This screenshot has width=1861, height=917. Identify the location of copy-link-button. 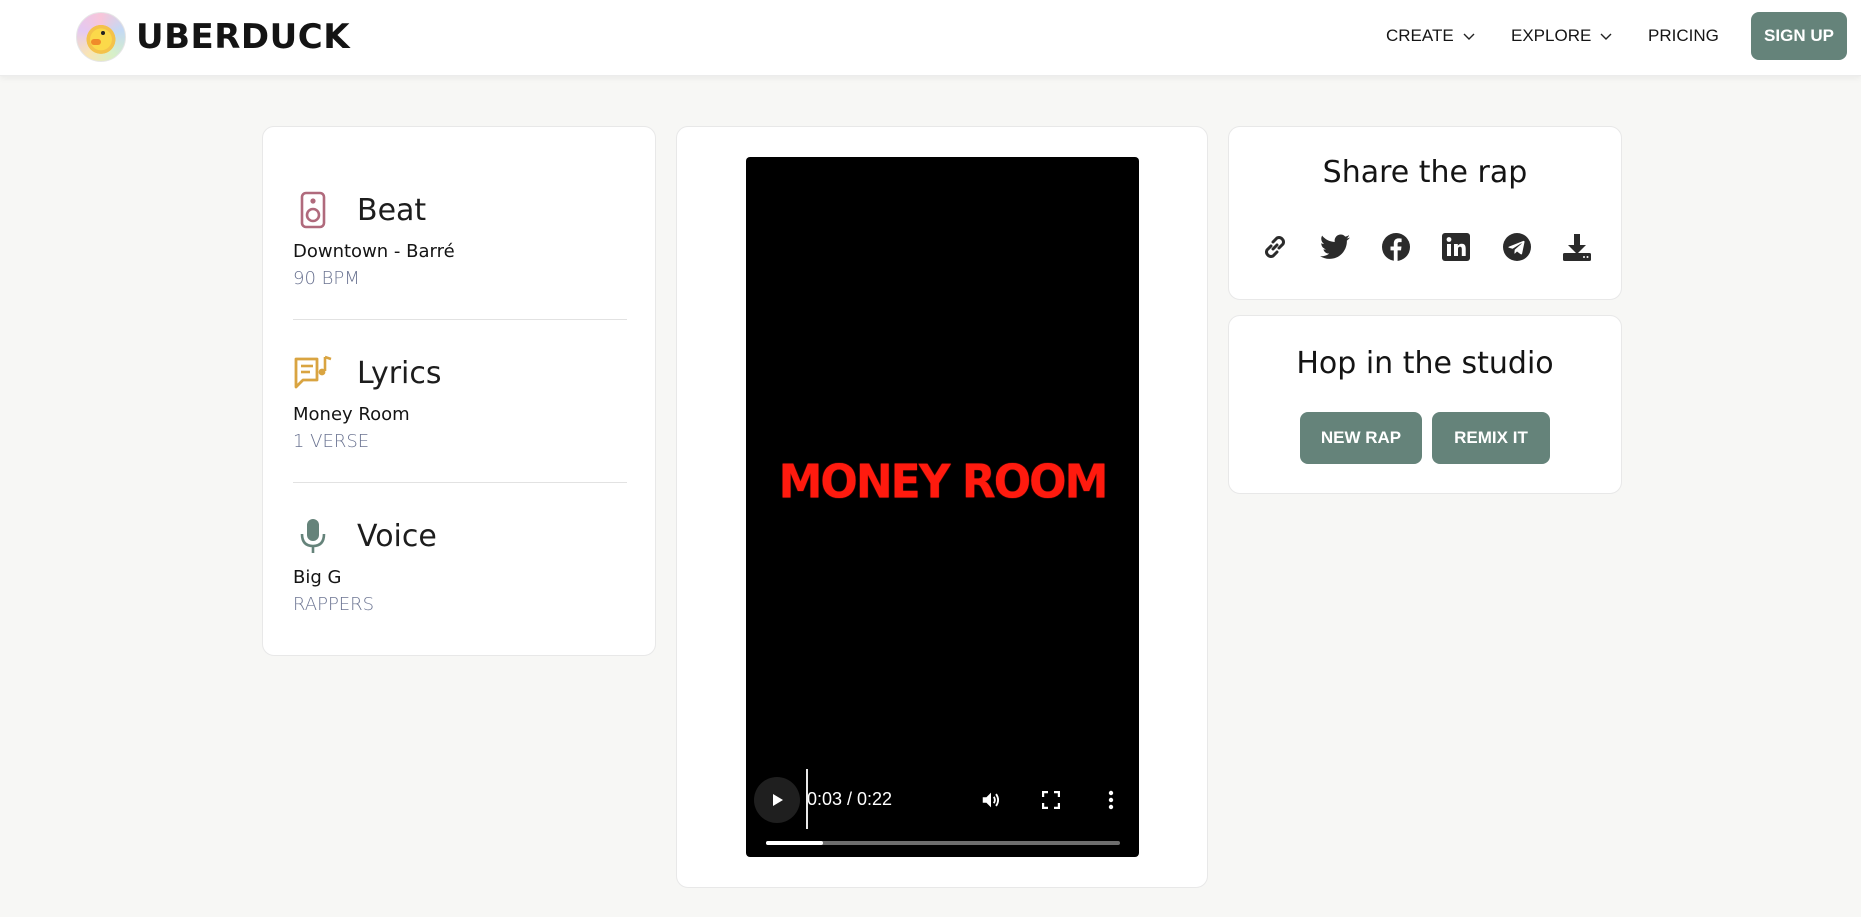
(1275, 247).